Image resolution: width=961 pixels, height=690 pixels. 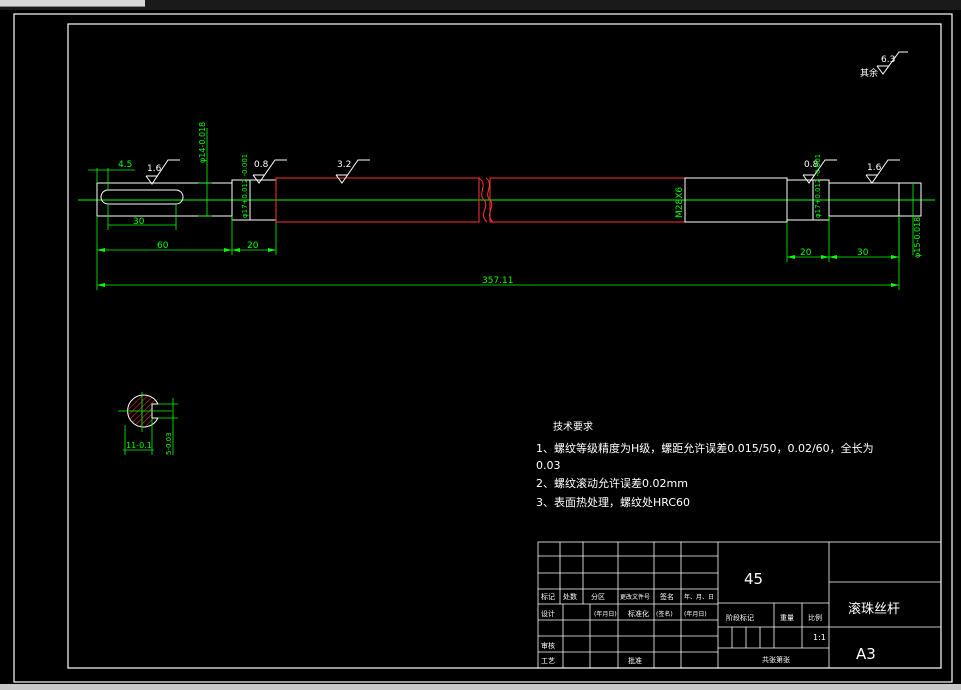 What do you see at coordinates (635, 660) in the screenshot?
I see `approve-label: 批准` at bounding box center [635, 660].